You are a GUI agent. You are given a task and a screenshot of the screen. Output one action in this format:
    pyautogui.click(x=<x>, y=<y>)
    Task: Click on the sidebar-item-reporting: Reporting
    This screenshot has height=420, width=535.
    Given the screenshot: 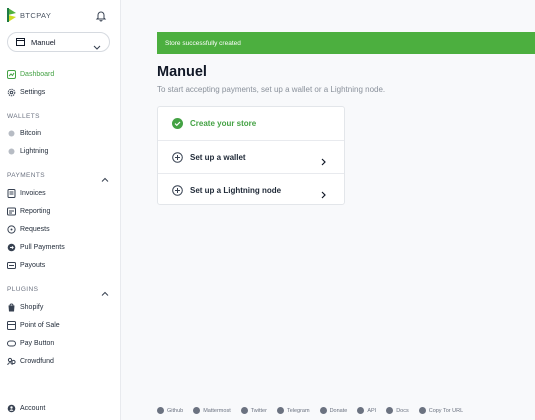 What is the action you would take?
    pyautogui.click(x=28, y=211)
    